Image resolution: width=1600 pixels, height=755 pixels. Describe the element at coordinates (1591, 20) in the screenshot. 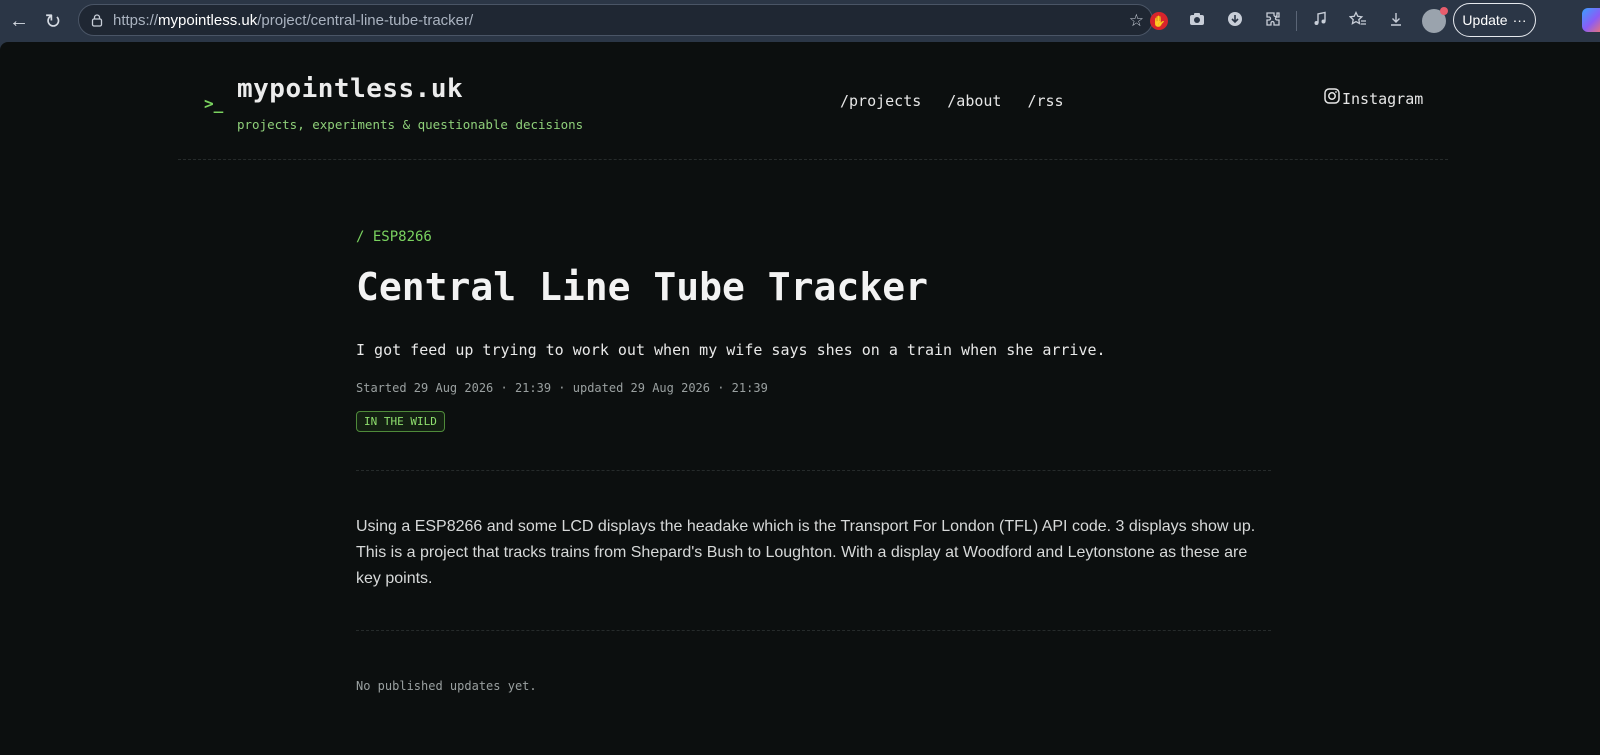

I see `copilot-icon` at that location.